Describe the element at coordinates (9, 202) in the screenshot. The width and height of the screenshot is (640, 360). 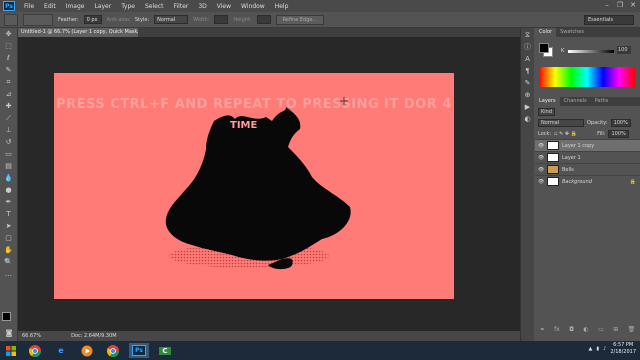
I see `pen-tool-icon: ✒` at that location.